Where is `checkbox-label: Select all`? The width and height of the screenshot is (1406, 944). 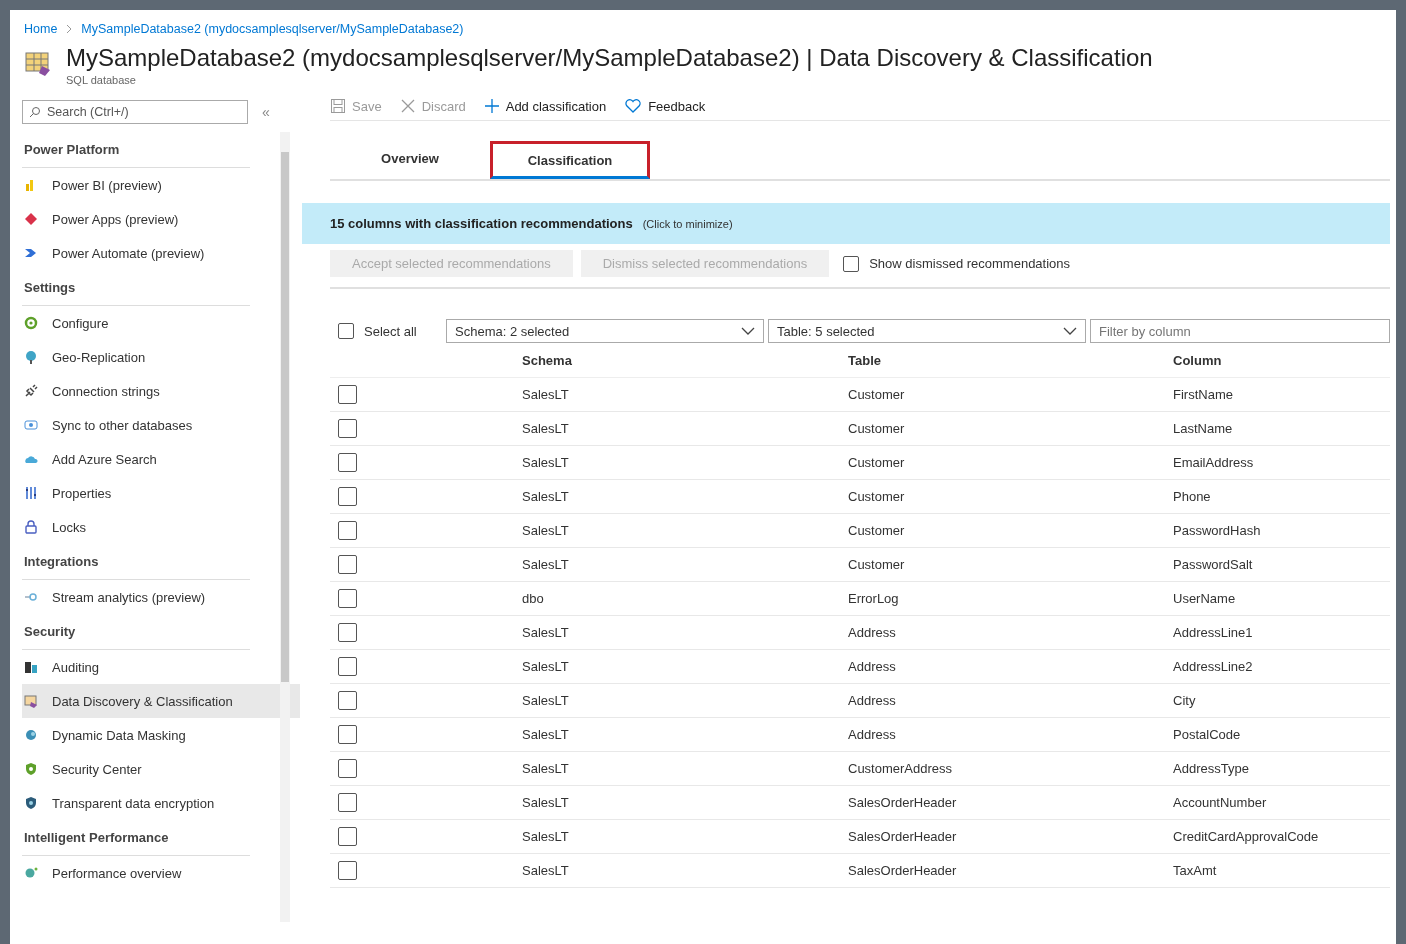
checkbox-label: Select all is located at coordinates (390, 331).